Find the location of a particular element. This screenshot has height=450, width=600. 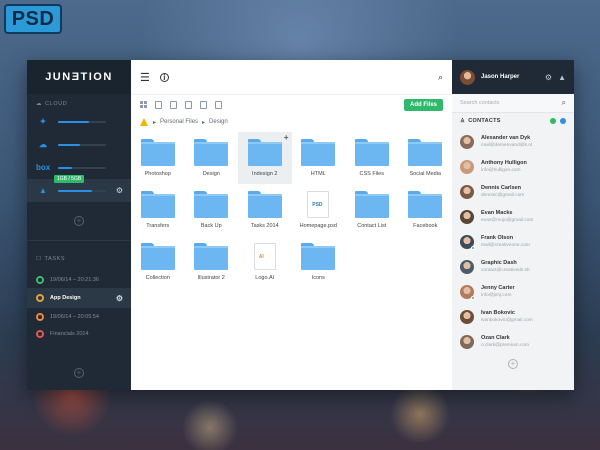

file-label: HTML is located at coordinates (318, 174).